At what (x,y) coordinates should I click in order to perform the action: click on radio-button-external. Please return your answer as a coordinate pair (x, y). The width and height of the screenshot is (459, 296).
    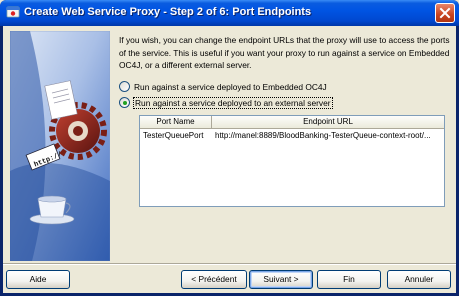
    Looking at the image, I should click on (124, 102).